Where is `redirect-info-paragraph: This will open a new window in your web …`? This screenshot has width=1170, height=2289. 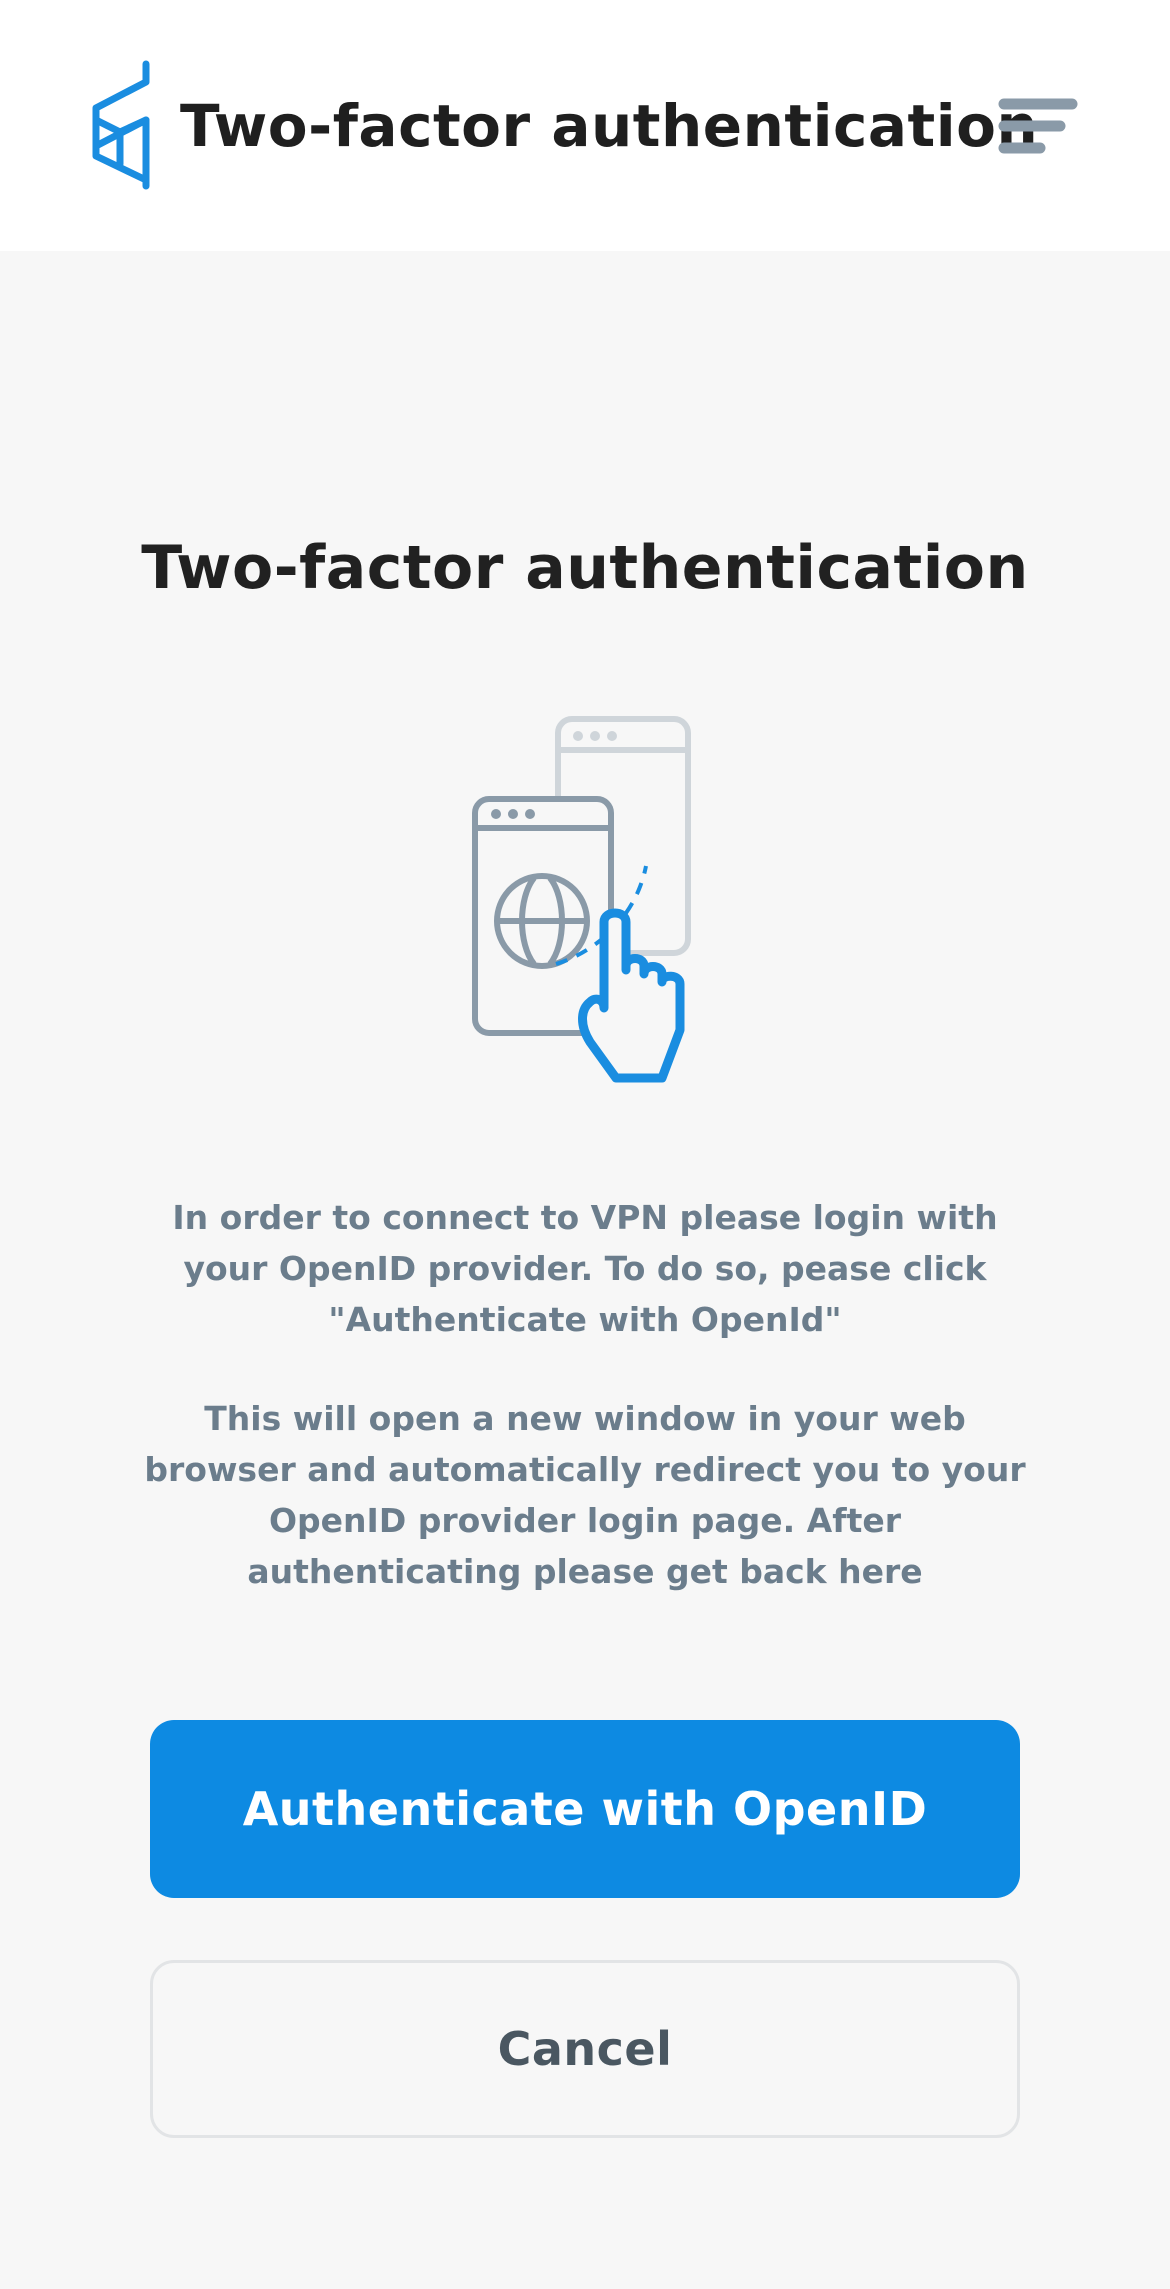
redirect-info-paragraph: This will open a new window in your web … is located at coordinates (585, 1495).